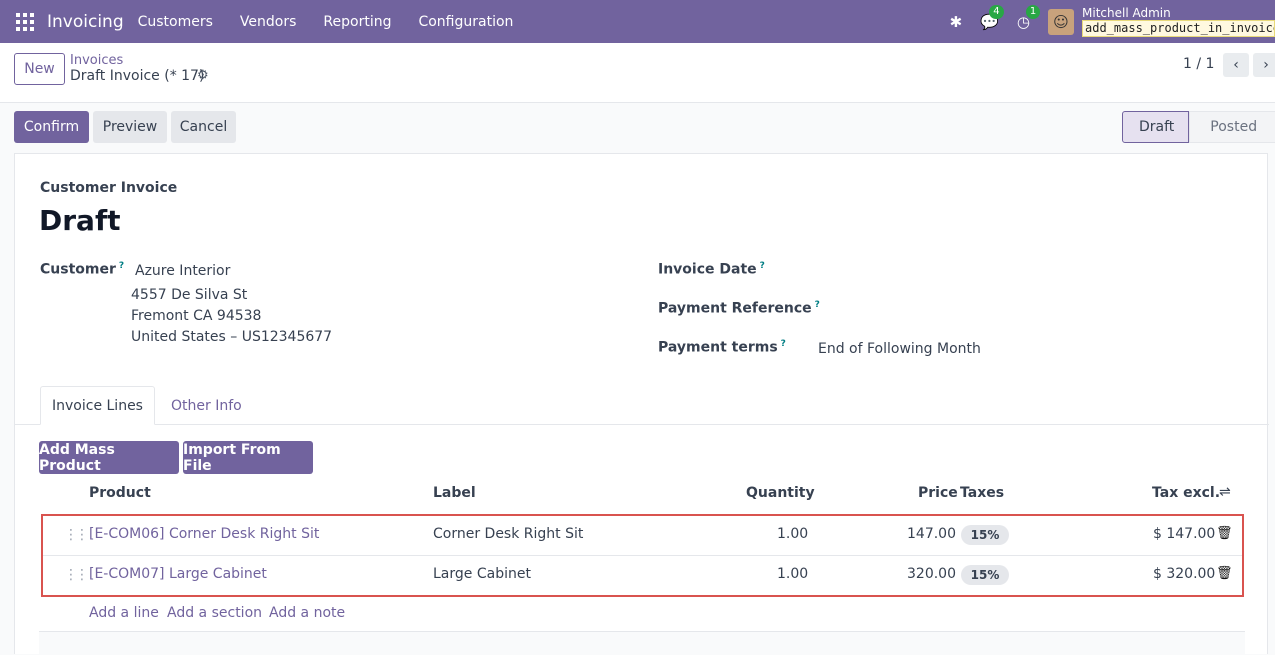  What do you see at coordinates (203, 127) in the screenshot?
I see `cancel-button: Cancel` at bounding box center [203, 127].